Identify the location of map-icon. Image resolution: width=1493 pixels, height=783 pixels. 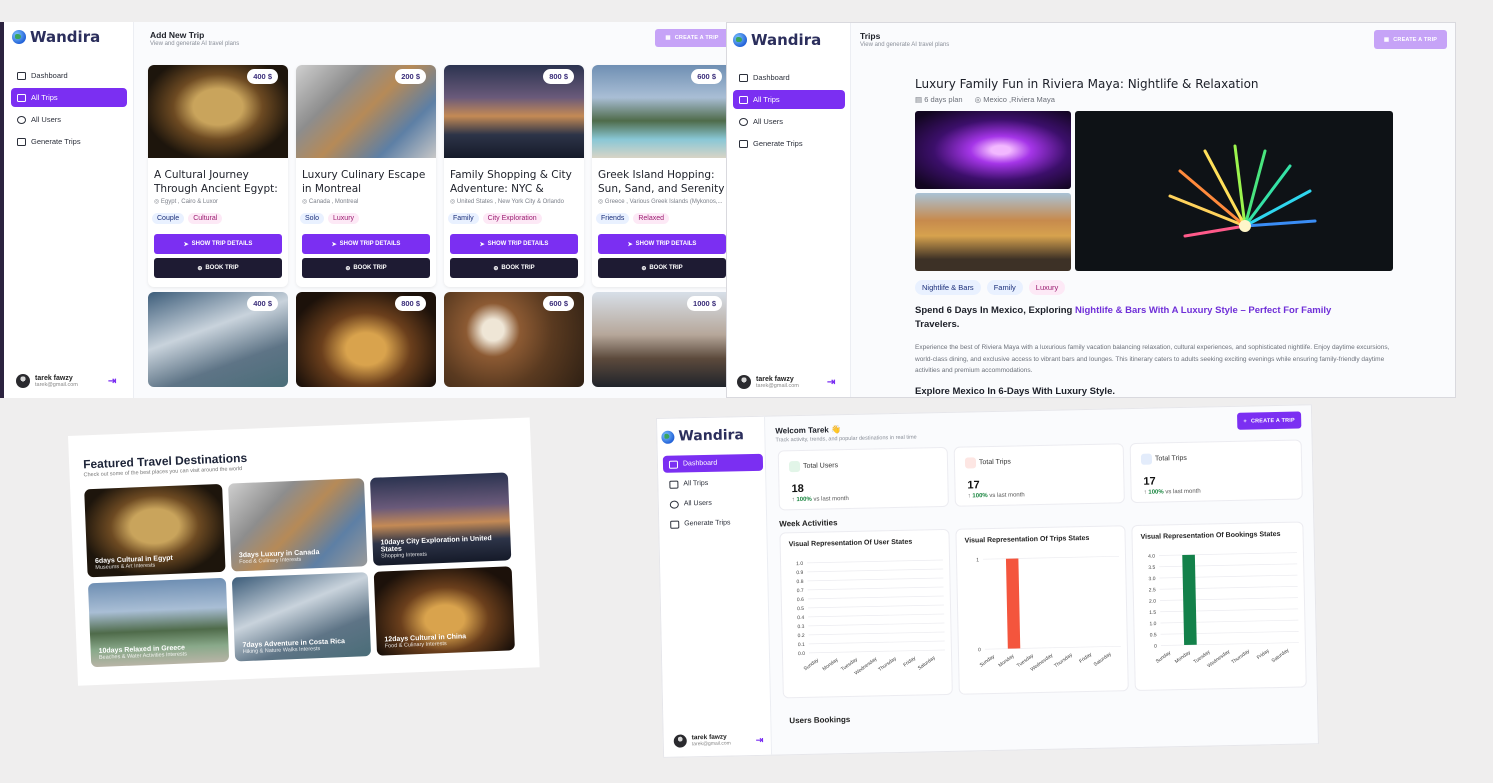
(970, 463).